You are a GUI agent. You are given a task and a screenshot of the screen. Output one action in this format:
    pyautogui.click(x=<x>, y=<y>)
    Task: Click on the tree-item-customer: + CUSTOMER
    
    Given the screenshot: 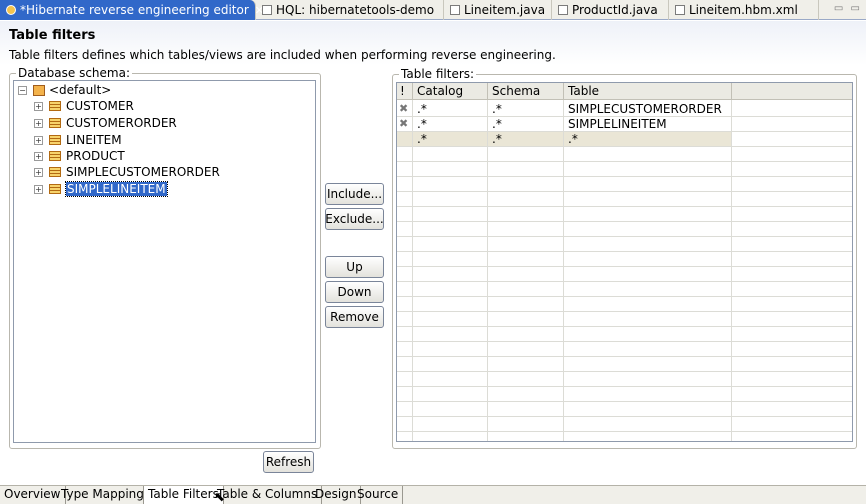 What is the action you would take?
    pyautogui.click(x=84, y=106)
    